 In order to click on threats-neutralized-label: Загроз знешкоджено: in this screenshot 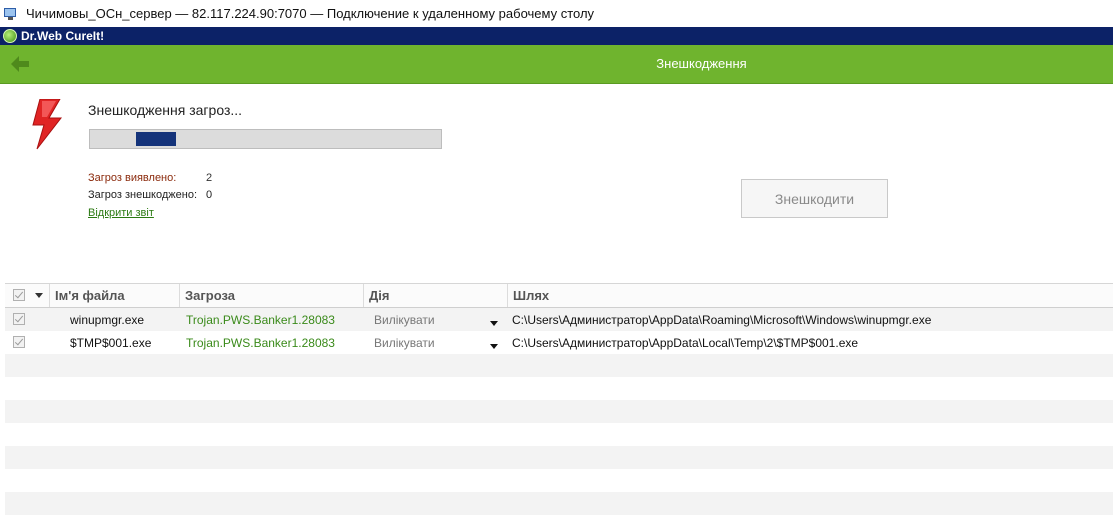, I will do `click(143, 195)`.